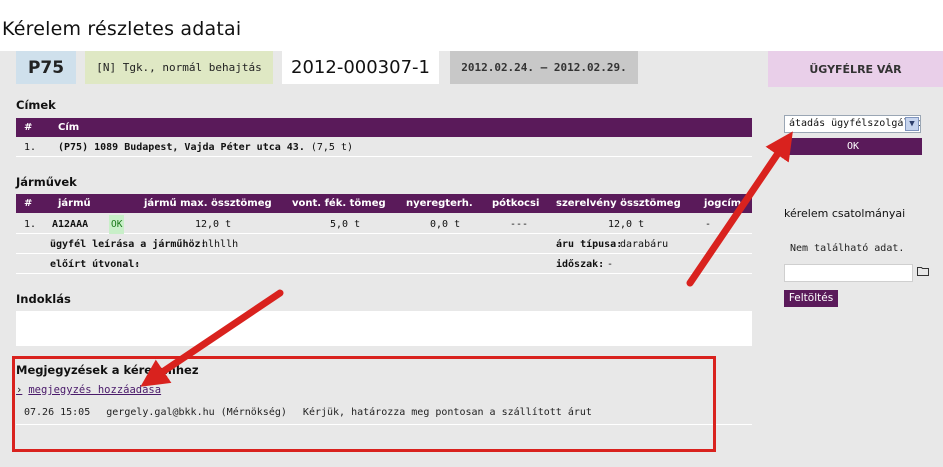  What do you see at coordinates (708, 224) in the screenshot?
I see `vehicle-title: -` at bounding box center [708, 224].